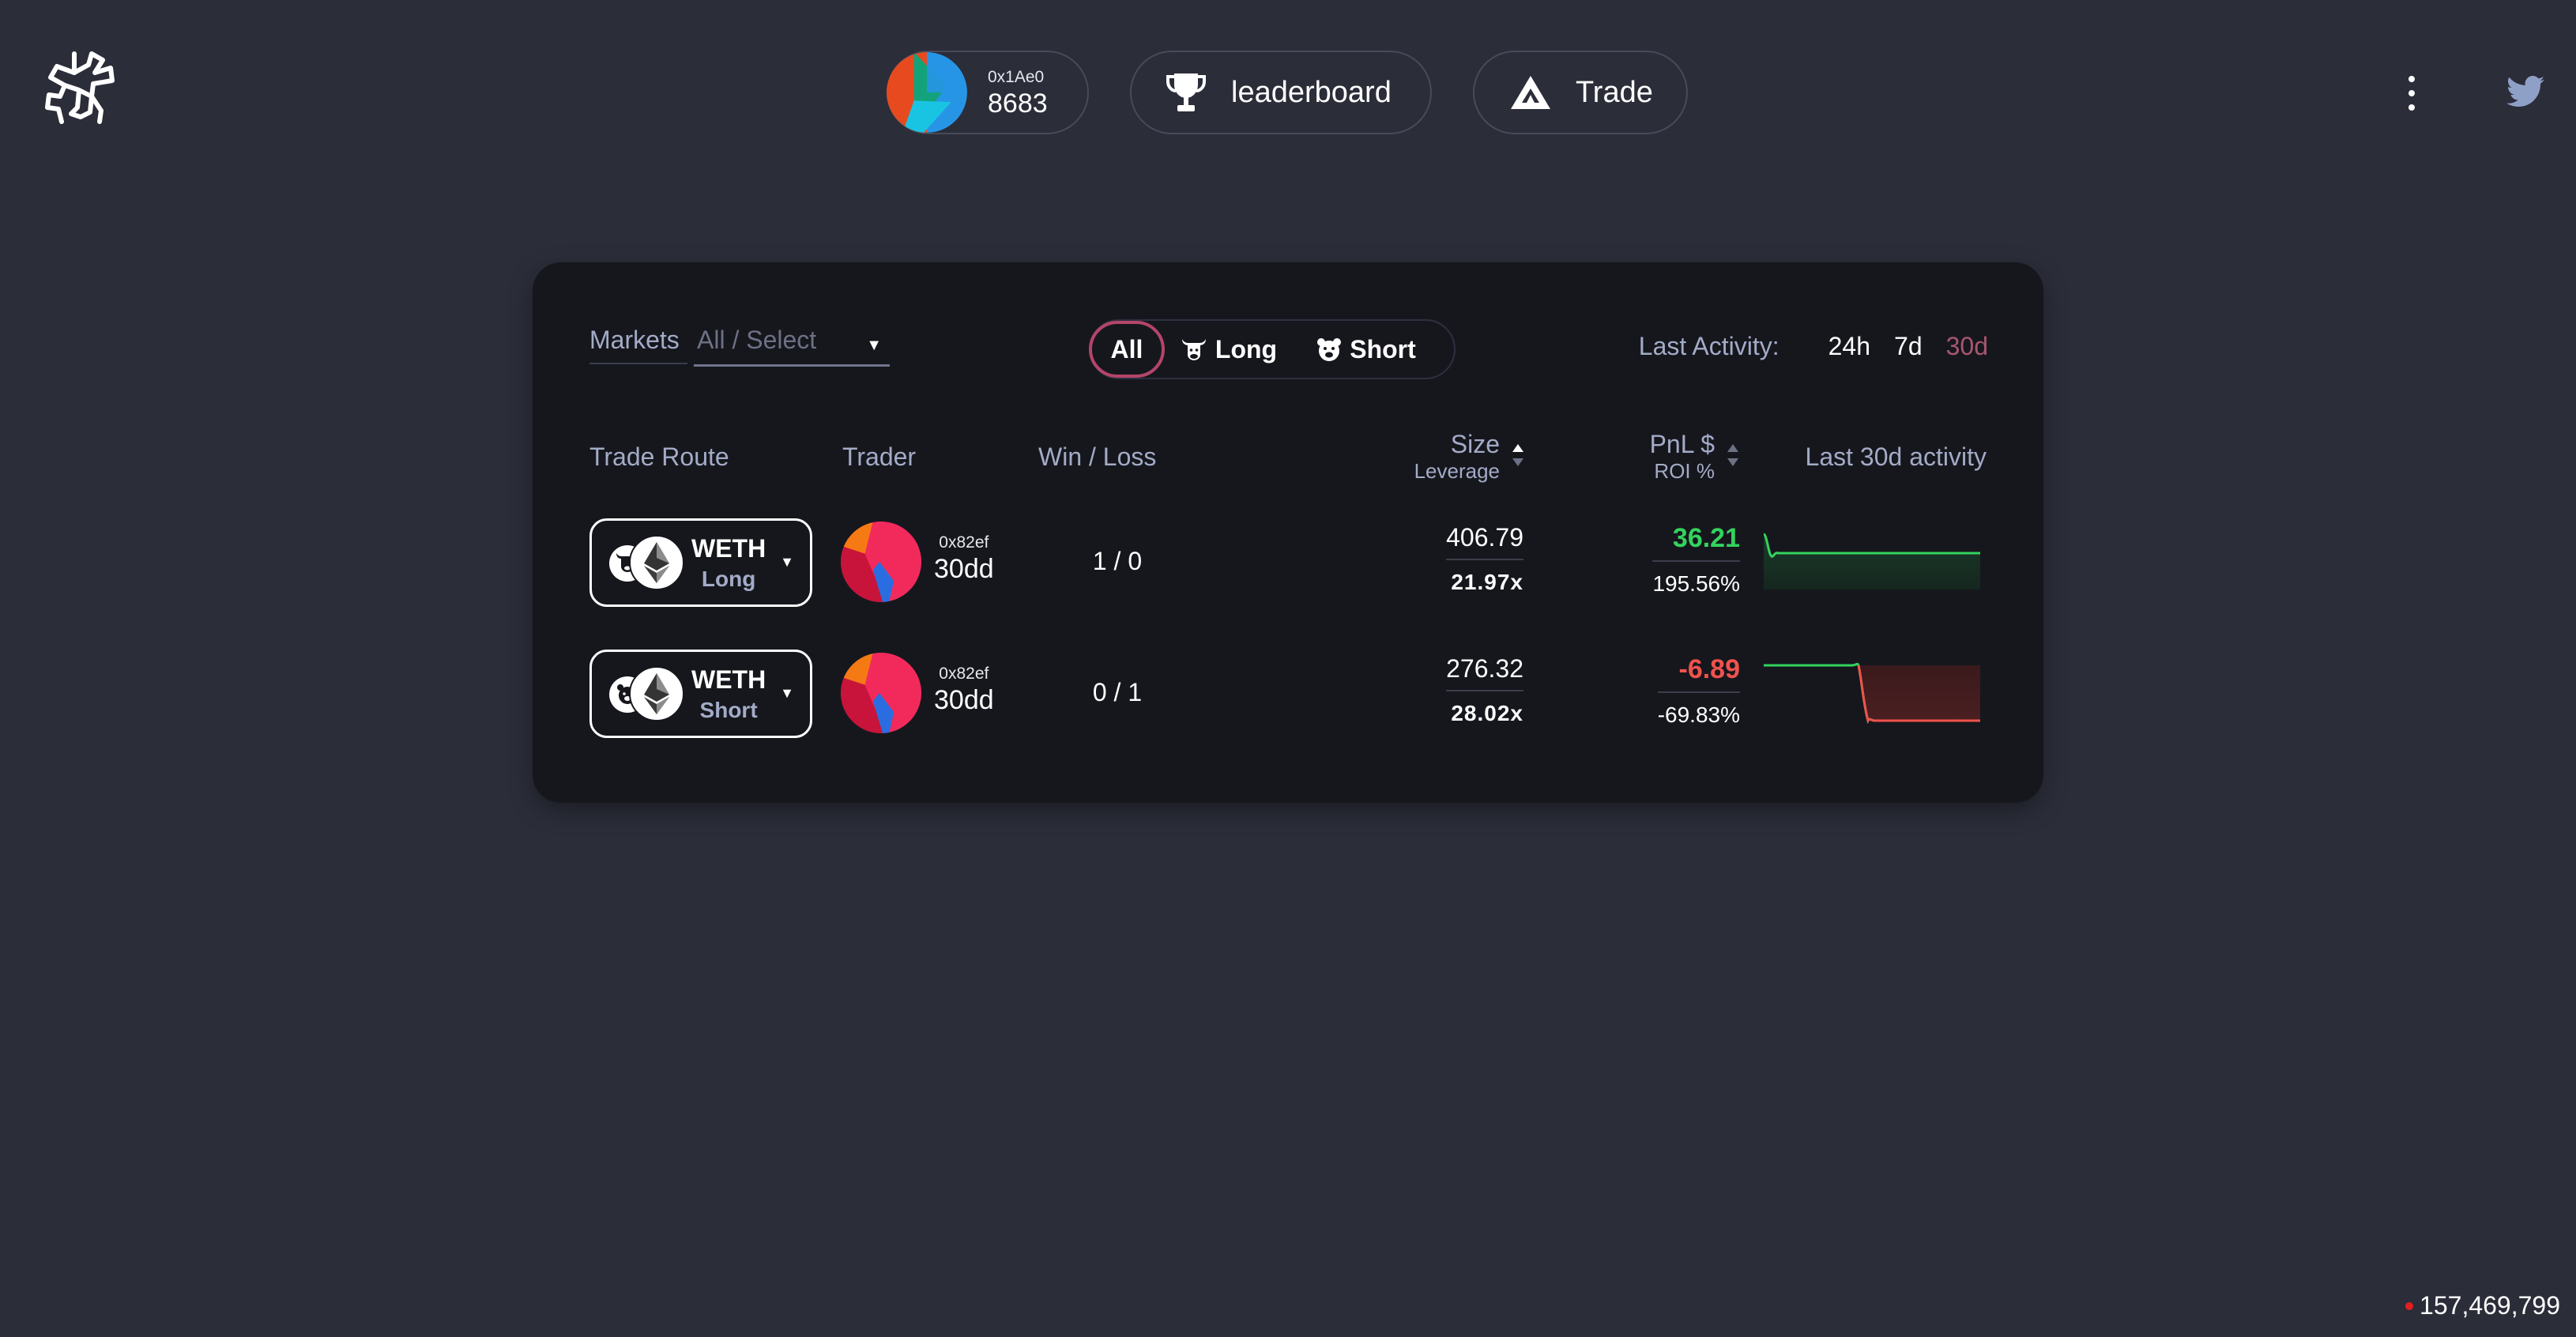 The width and height of the screenshot is (2576, 1337). Describe the element at coordinates (1530, 92) in the screenshot. I see `trade-triangle-icon` at that location.